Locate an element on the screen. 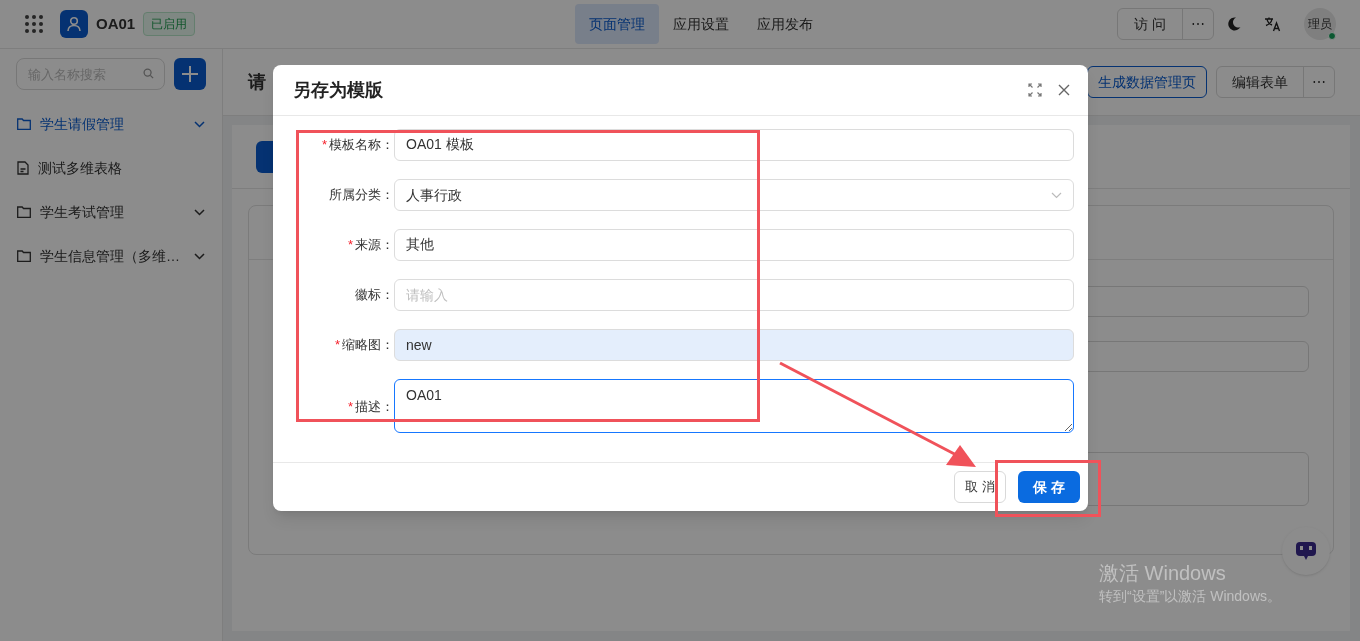 This screenshot has height=641, width=1360. close-icon is located at coordinates (1064, 90).